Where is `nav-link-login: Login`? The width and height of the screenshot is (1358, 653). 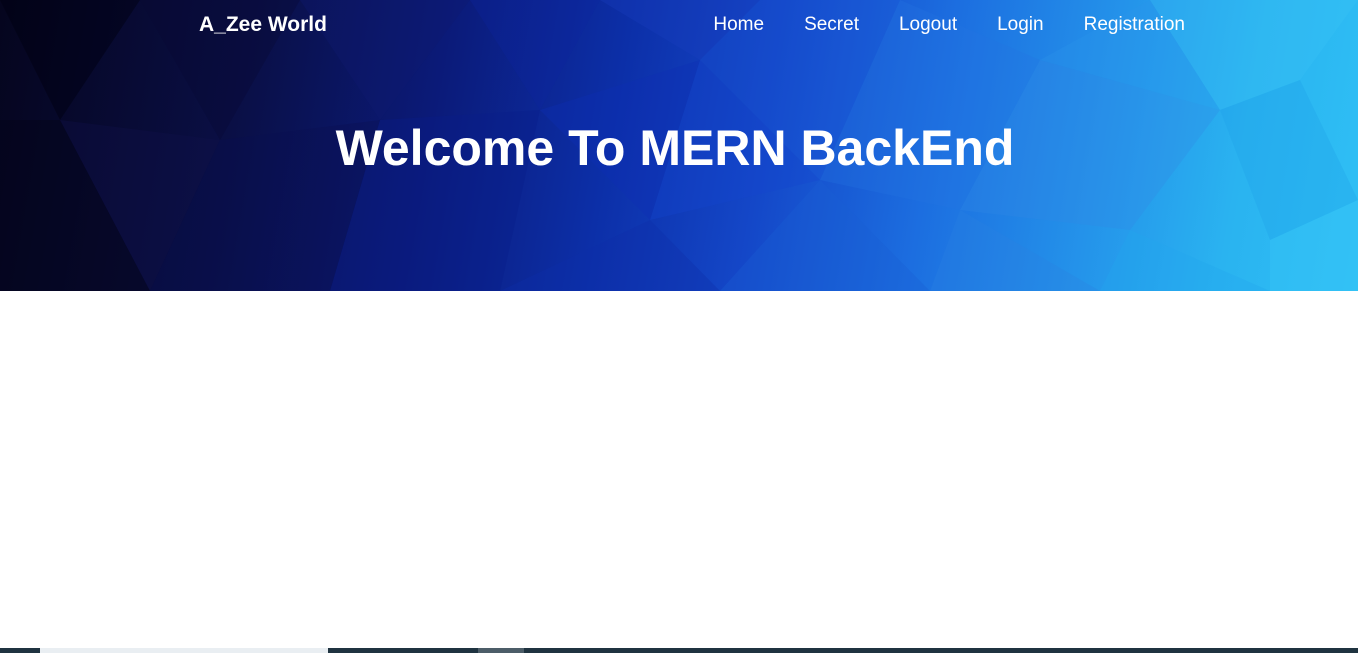
nav-link-login: Login is located at coordinates (1020, 24).